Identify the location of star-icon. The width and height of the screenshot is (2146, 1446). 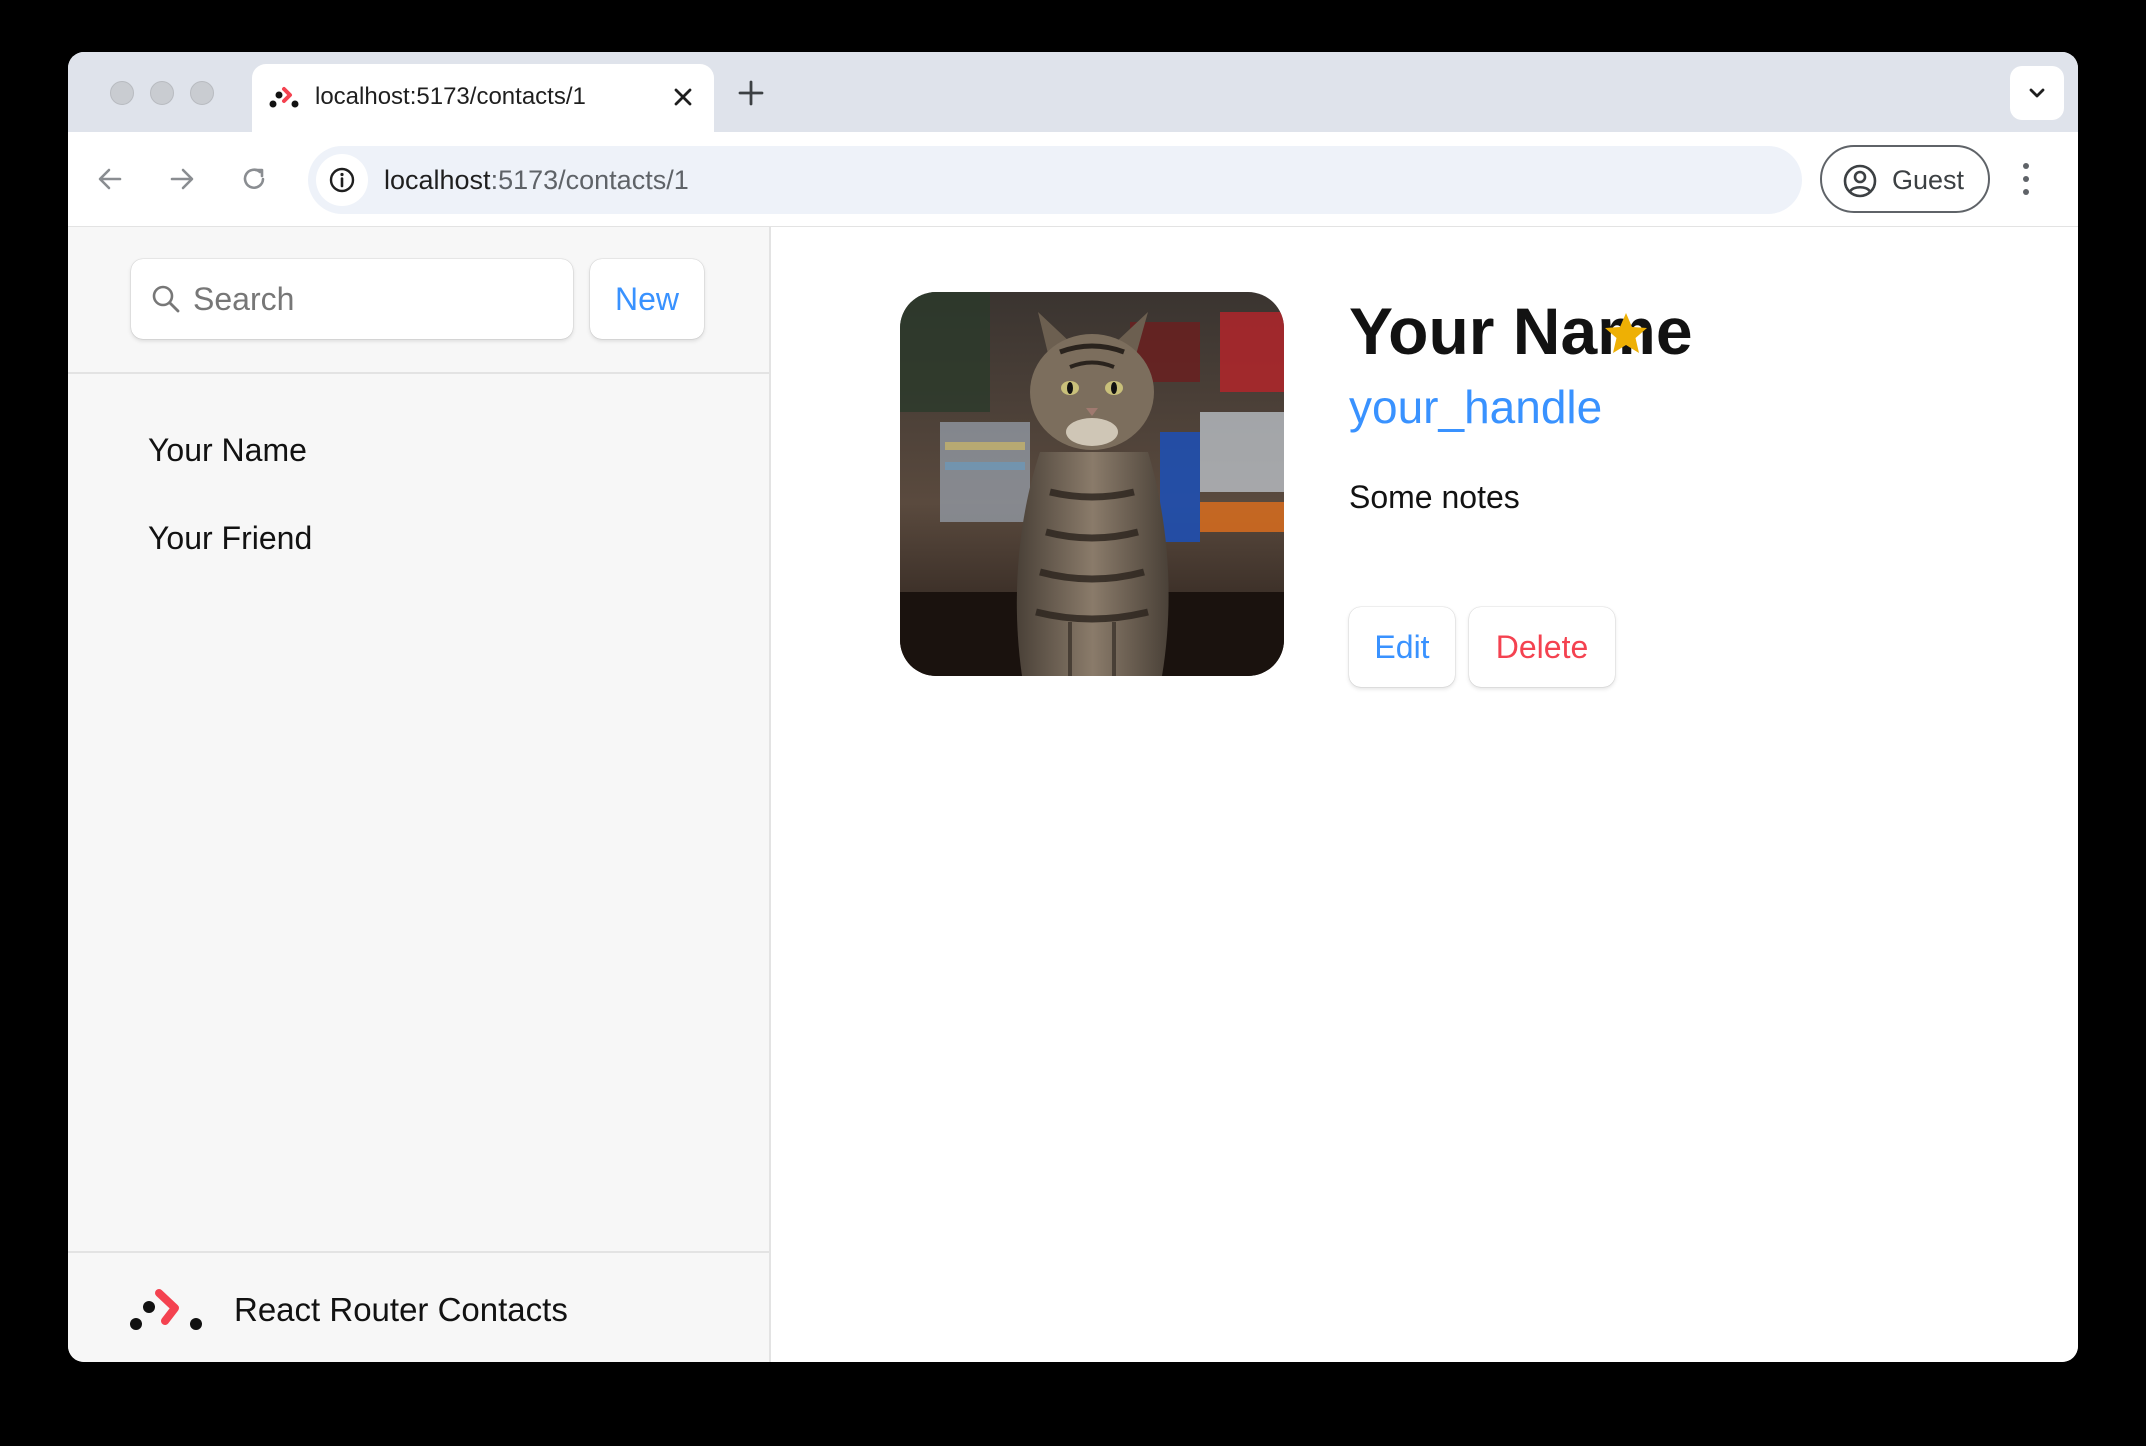
(1626, 333).